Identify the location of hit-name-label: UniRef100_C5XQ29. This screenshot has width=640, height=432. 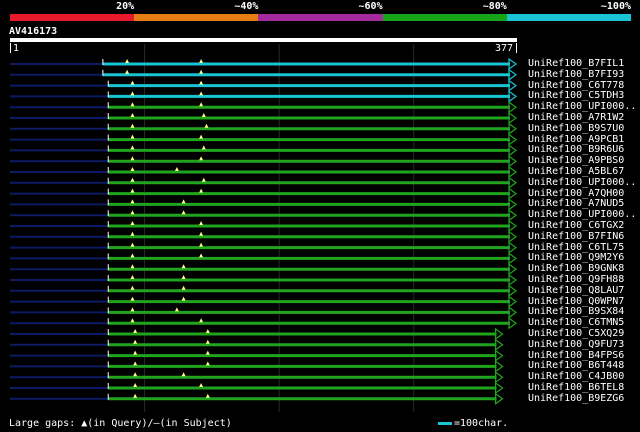
(576, 333).